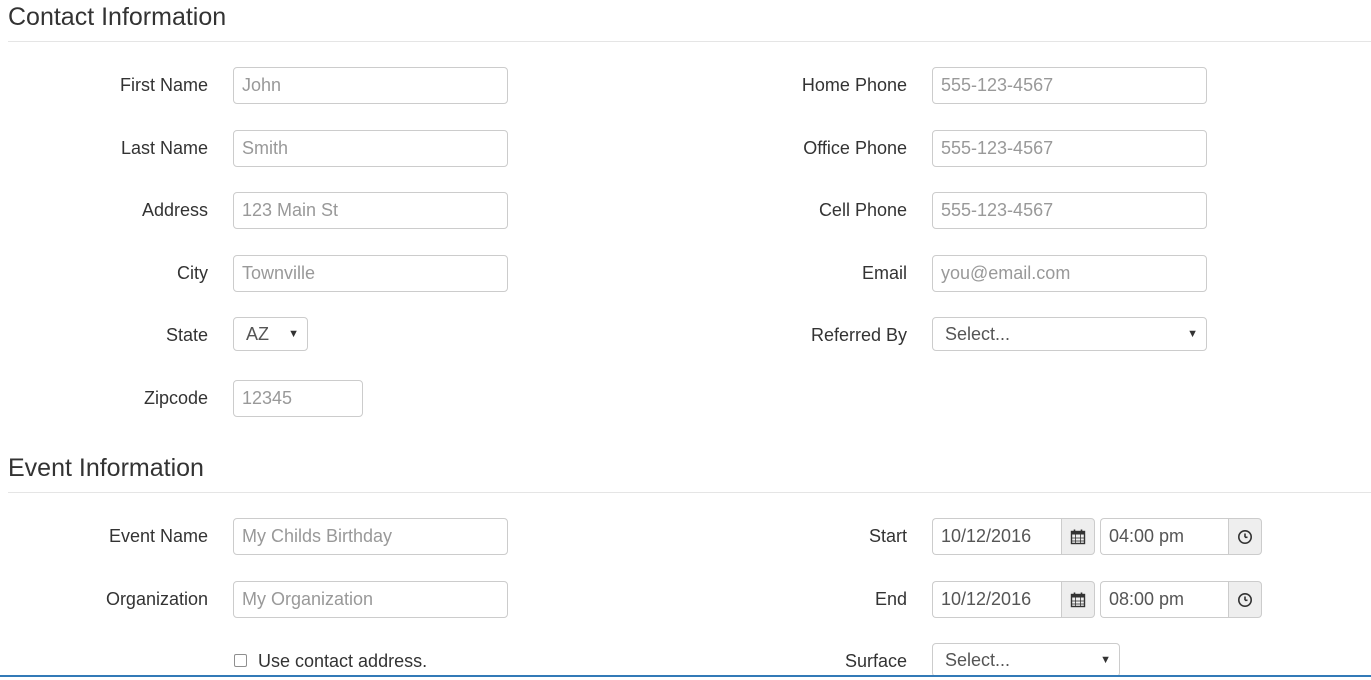  What do you see at coordinates (854, 85) in the screenshot?
I see `home-phone-label: Home Phone` at bounding box center [854, 85].